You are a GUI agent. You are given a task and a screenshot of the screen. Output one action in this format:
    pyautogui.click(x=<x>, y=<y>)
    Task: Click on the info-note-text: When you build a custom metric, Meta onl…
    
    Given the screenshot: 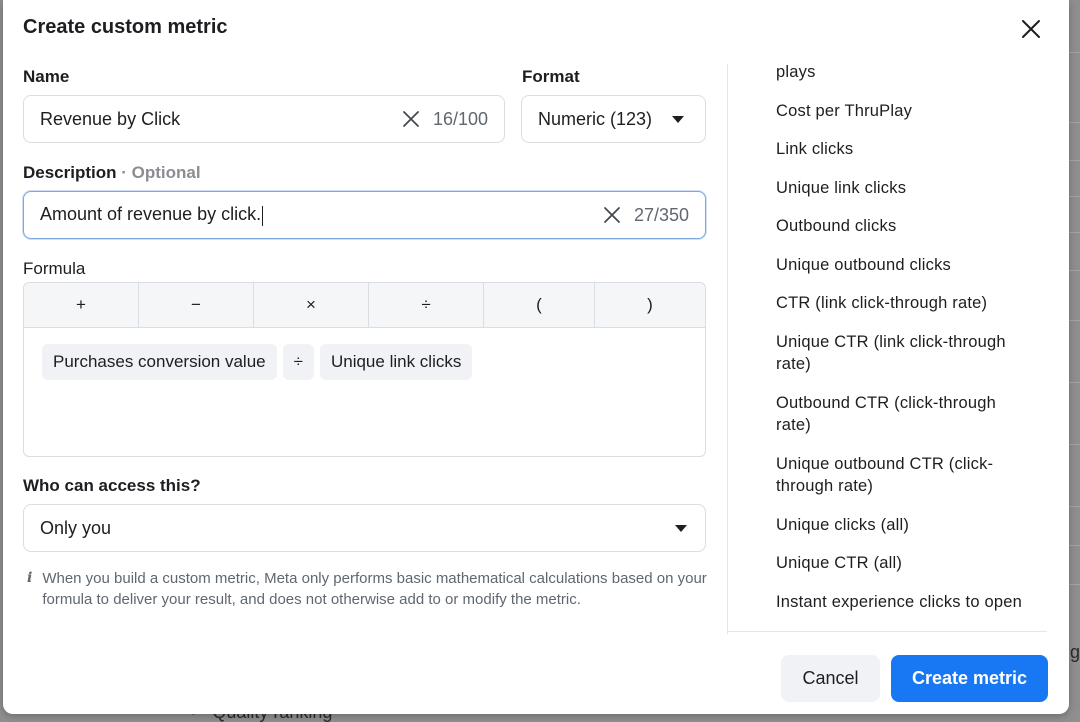 What is the action you would take?
    pyautogui.click(x=374, y=589)
    